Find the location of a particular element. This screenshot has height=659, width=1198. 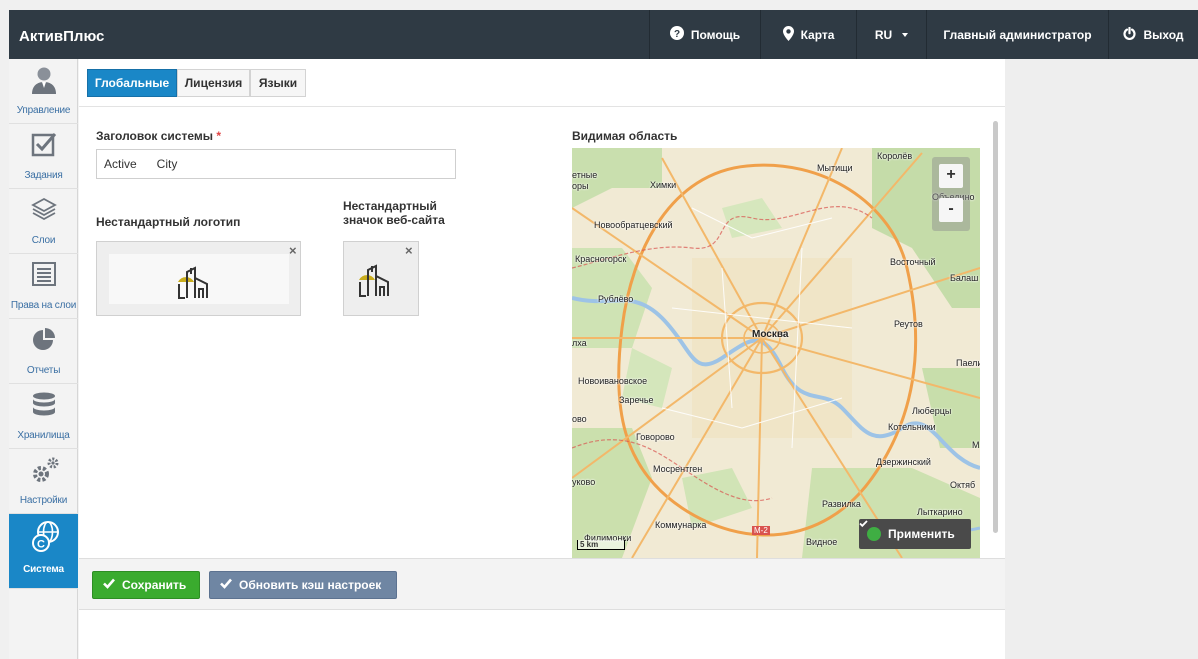

logout-button: Выход is located at coordinates (1153, 34).